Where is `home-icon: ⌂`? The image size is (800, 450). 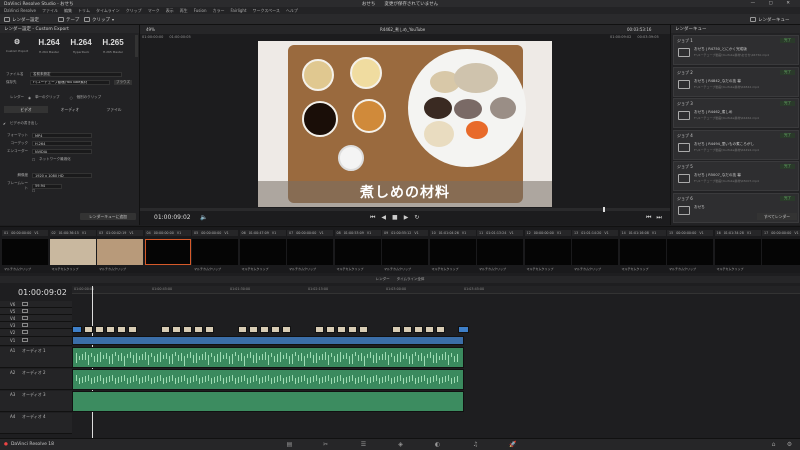 home-icon: ⌂ is located at coordinates (773, 444).